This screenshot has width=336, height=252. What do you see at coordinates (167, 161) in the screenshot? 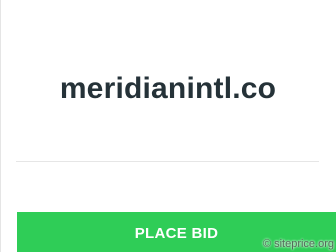
I see `divider` at bounding box center [167, 161].